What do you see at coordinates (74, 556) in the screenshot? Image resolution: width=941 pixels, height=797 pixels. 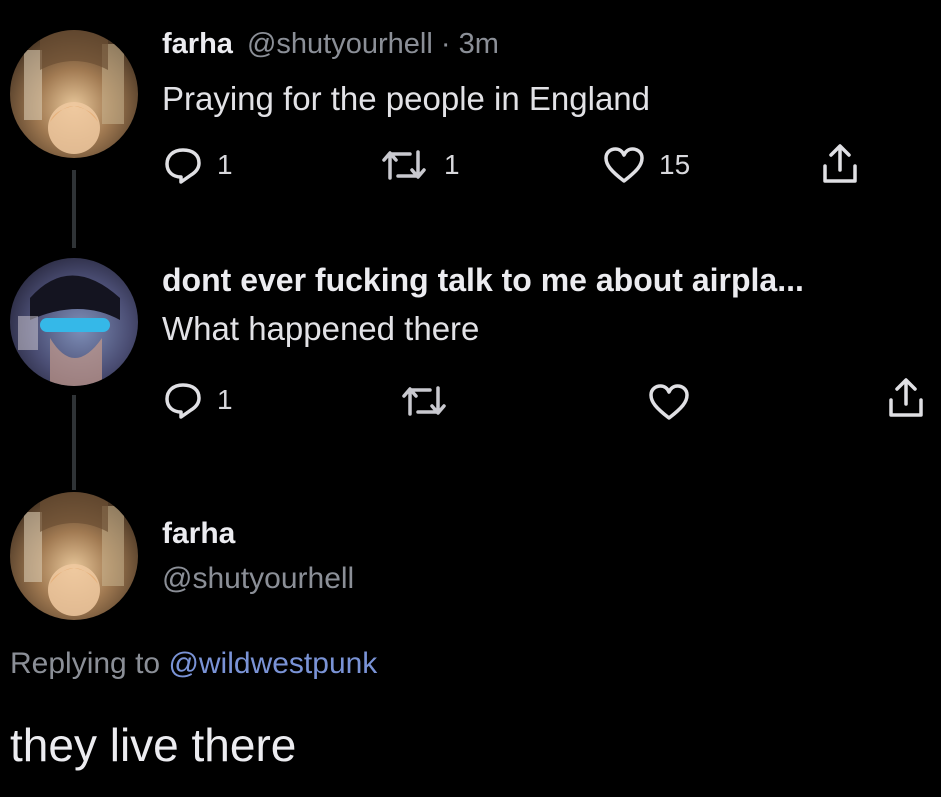 I see `avatar-farha-reply` at bounding box center [74, 556].